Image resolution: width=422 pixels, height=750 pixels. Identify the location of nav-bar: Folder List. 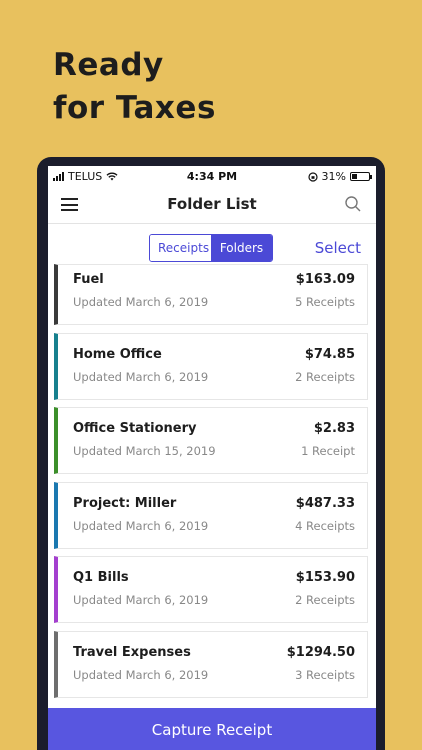
(212, 205).